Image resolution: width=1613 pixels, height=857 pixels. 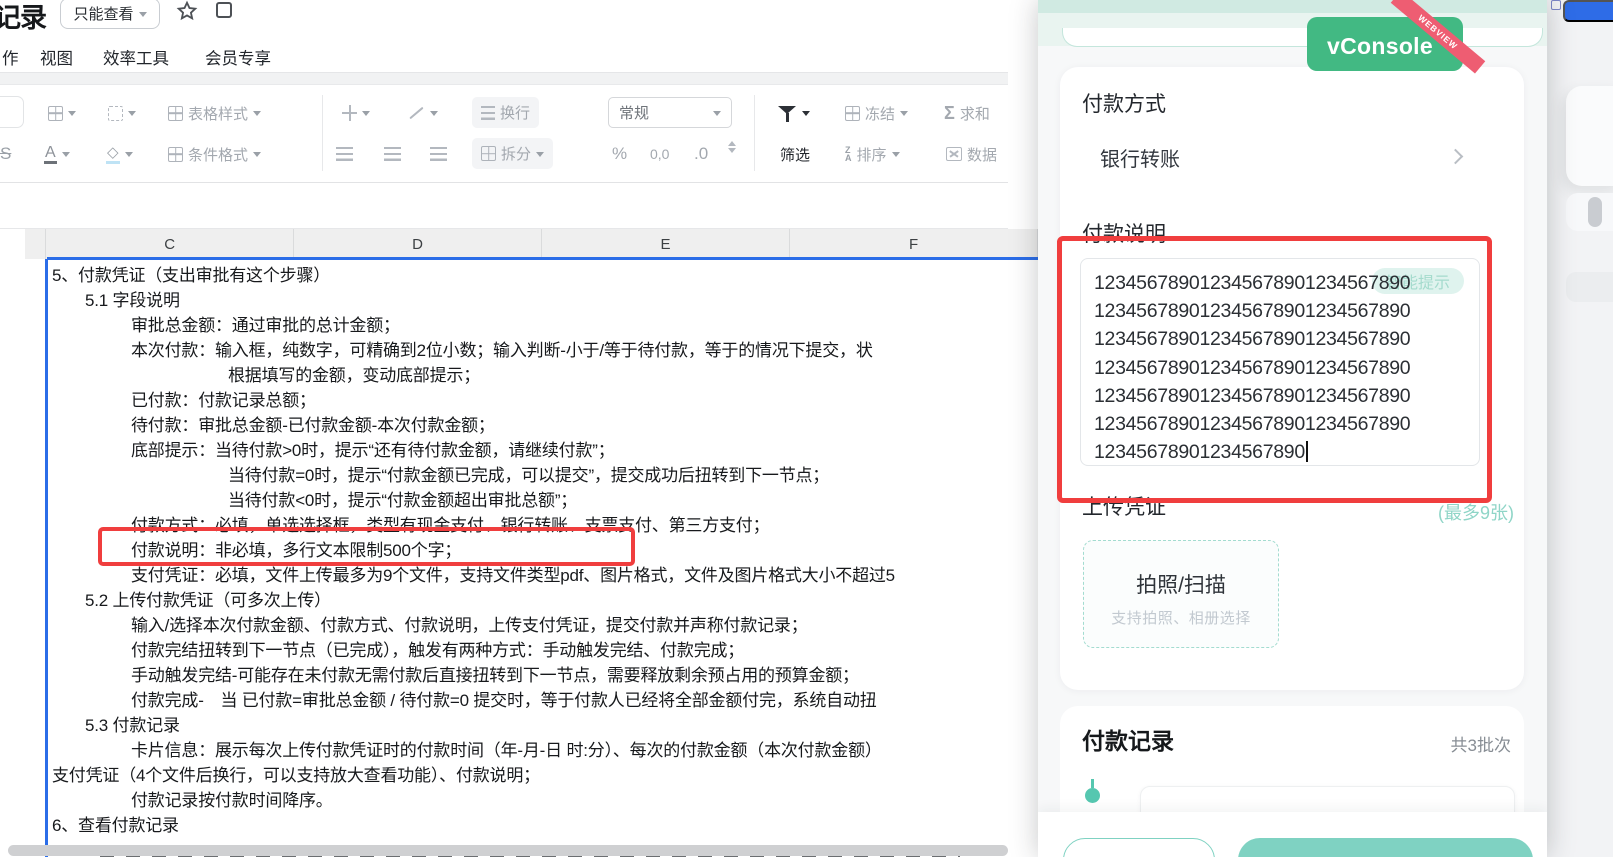 What do you see at coordinates (914, 244) in the screenshot?
I see `column-header-f: F` at bounding box center [914, 244].